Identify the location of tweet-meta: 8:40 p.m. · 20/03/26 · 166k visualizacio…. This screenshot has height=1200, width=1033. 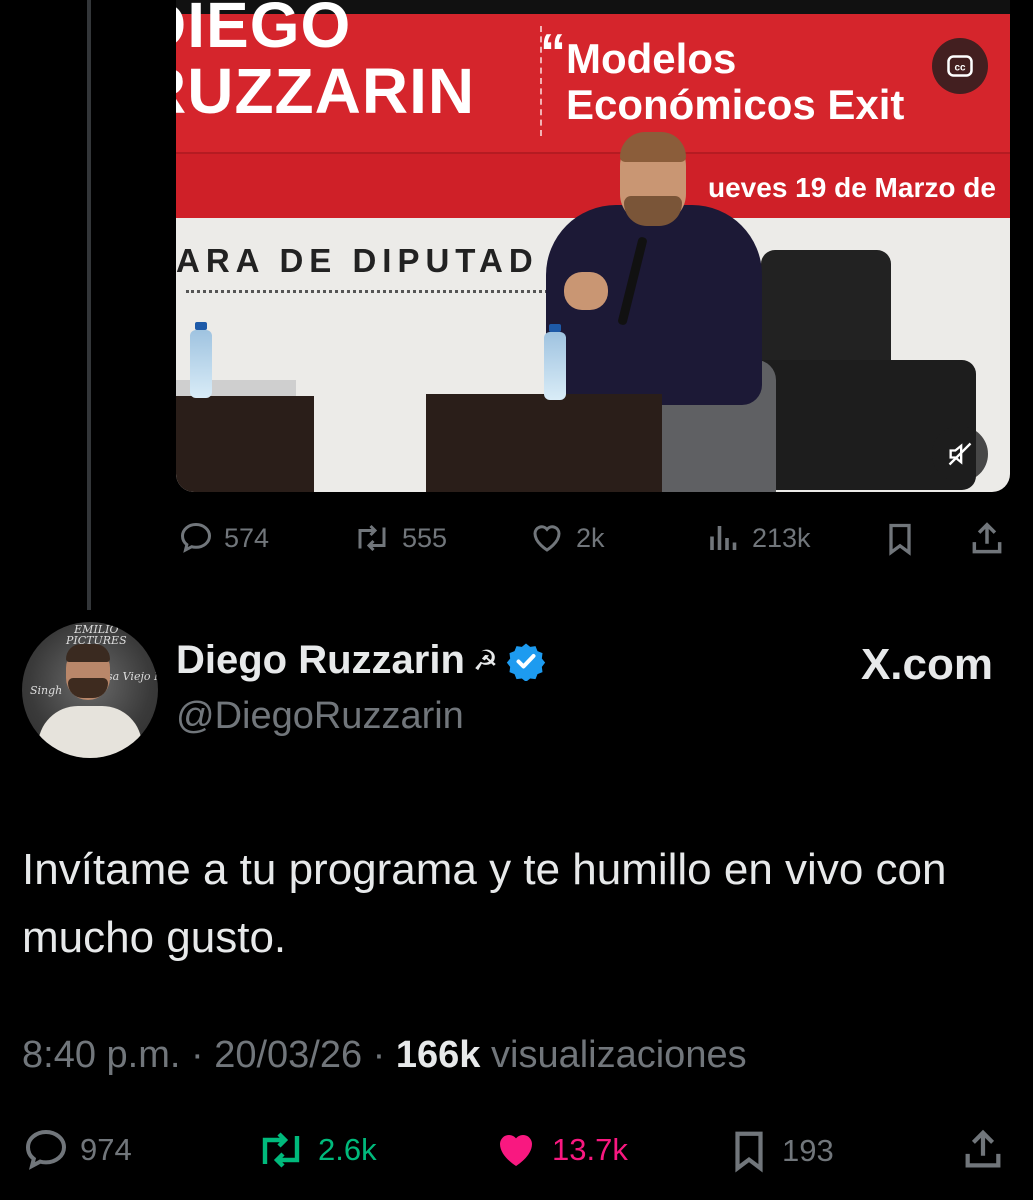
(384, 1055).